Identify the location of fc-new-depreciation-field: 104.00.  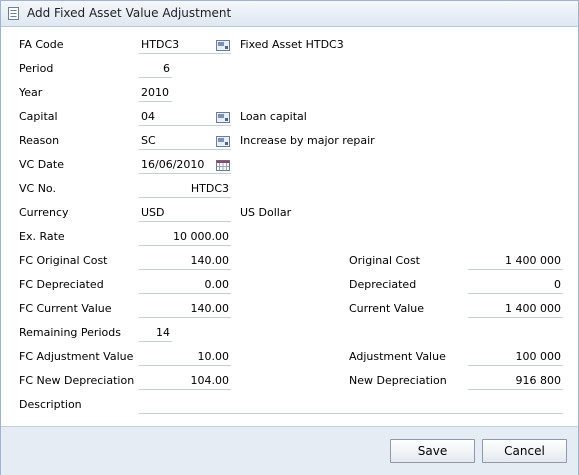
(185, 381).